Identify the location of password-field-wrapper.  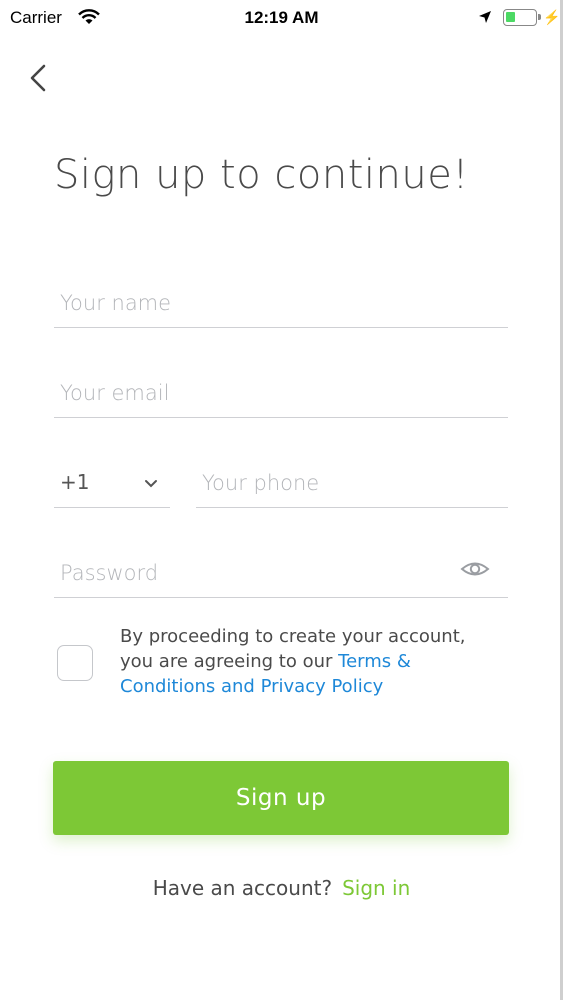
(281, 573).